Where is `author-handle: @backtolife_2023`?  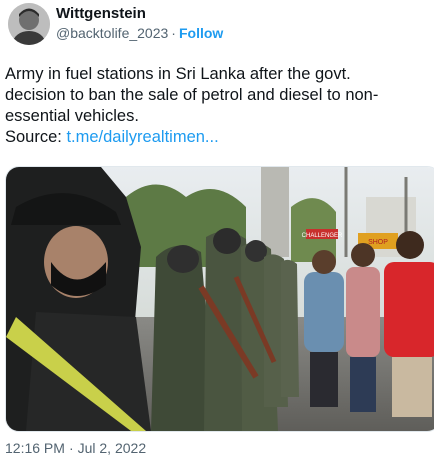 author-handle: @backtolife_2023 is located at coordinates (112, 33).